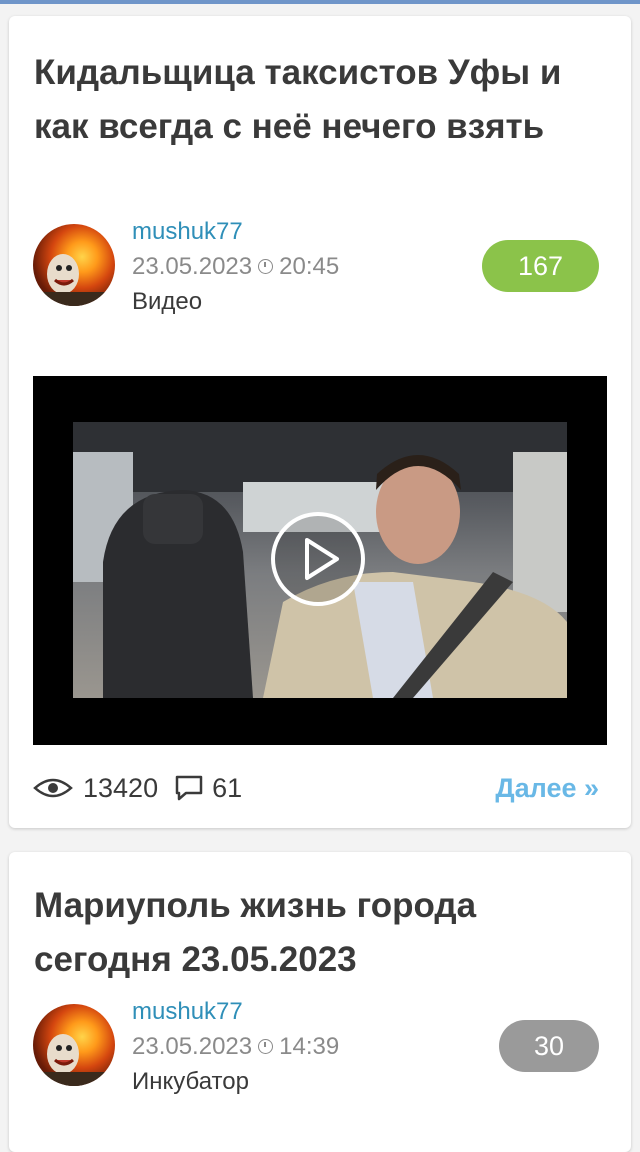 Image resolution: width=640 pixels, height=1152 pixels. I want to click on time-text: 14:39, so click(309, 1046).